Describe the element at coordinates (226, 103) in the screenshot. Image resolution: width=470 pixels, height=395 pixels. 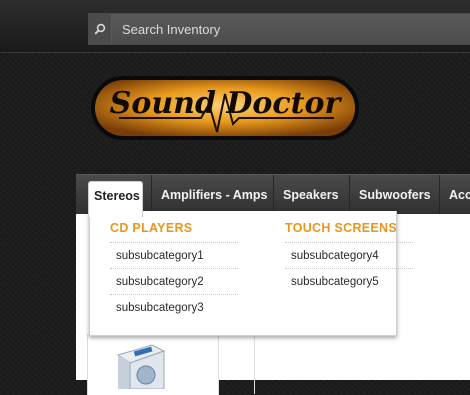
I see `svg-text: Sound Doctor` at that location.